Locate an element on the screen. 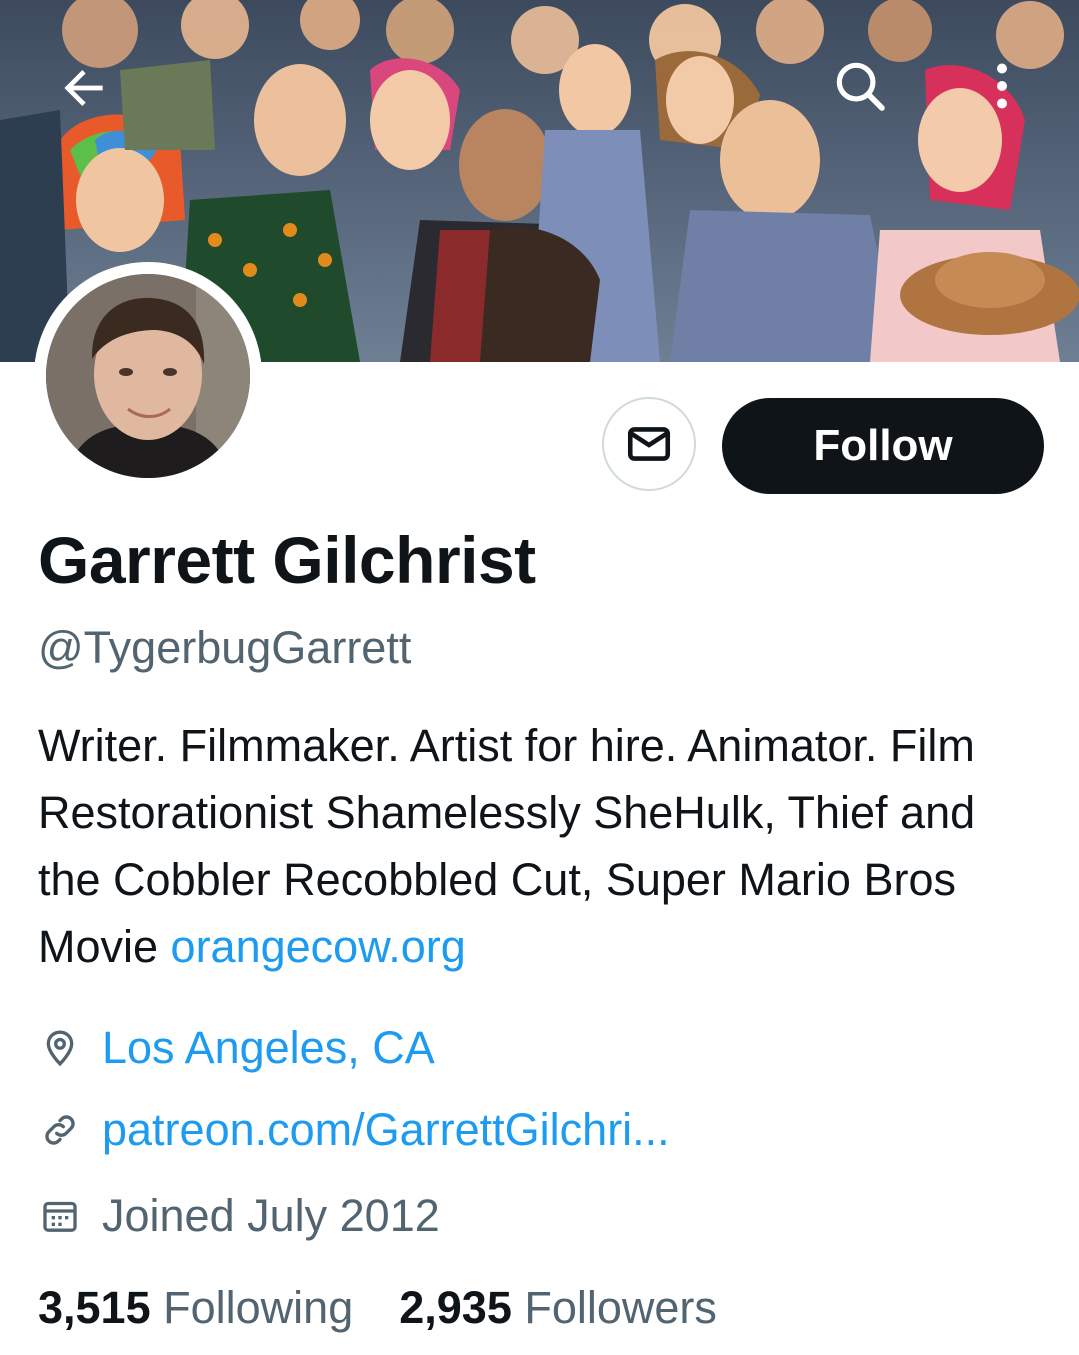  following-label: Following is located at coordinates (258, 1307).